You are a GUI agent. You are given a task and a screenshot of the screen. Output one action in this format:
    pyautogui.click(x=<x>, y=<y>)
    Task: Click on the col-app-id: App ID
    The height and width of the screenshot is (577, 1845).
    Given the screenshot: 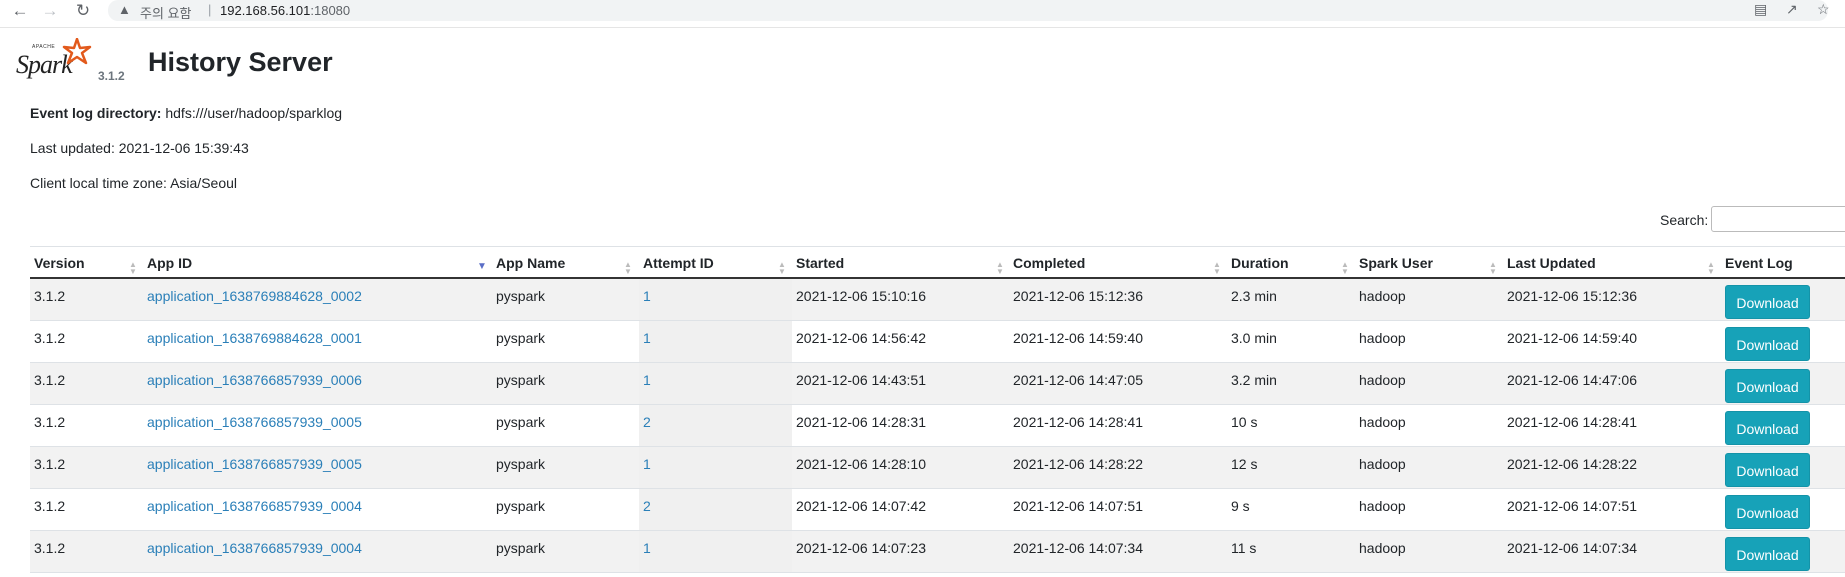 What is the action you would take?
    pyautogui.click(x=169, y=263)
    